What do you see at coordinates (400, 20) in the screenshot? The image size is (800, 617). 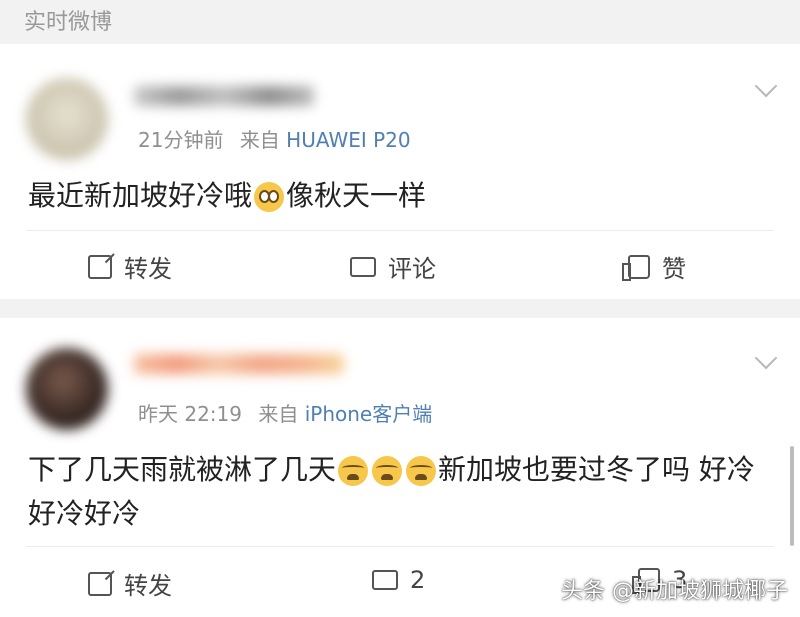 I see `section-header: 实时微博` at bounding box center [400, 20].